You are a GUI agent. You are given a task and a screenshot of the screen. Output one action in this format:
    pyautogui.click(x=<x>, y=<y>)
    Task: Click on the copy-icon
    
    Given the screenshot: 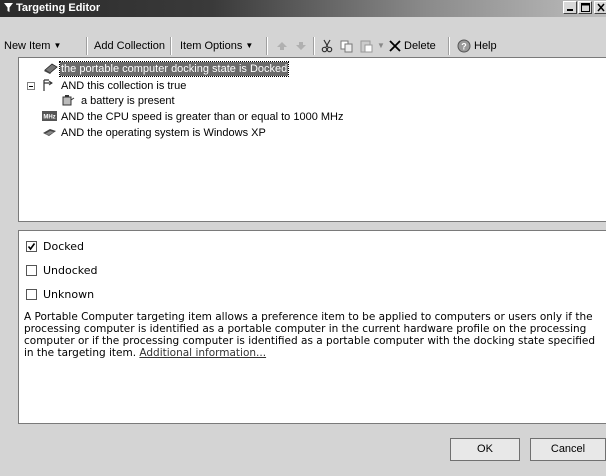 What is the action you would take?
    pyautogui.click(x=347, y=46)
    